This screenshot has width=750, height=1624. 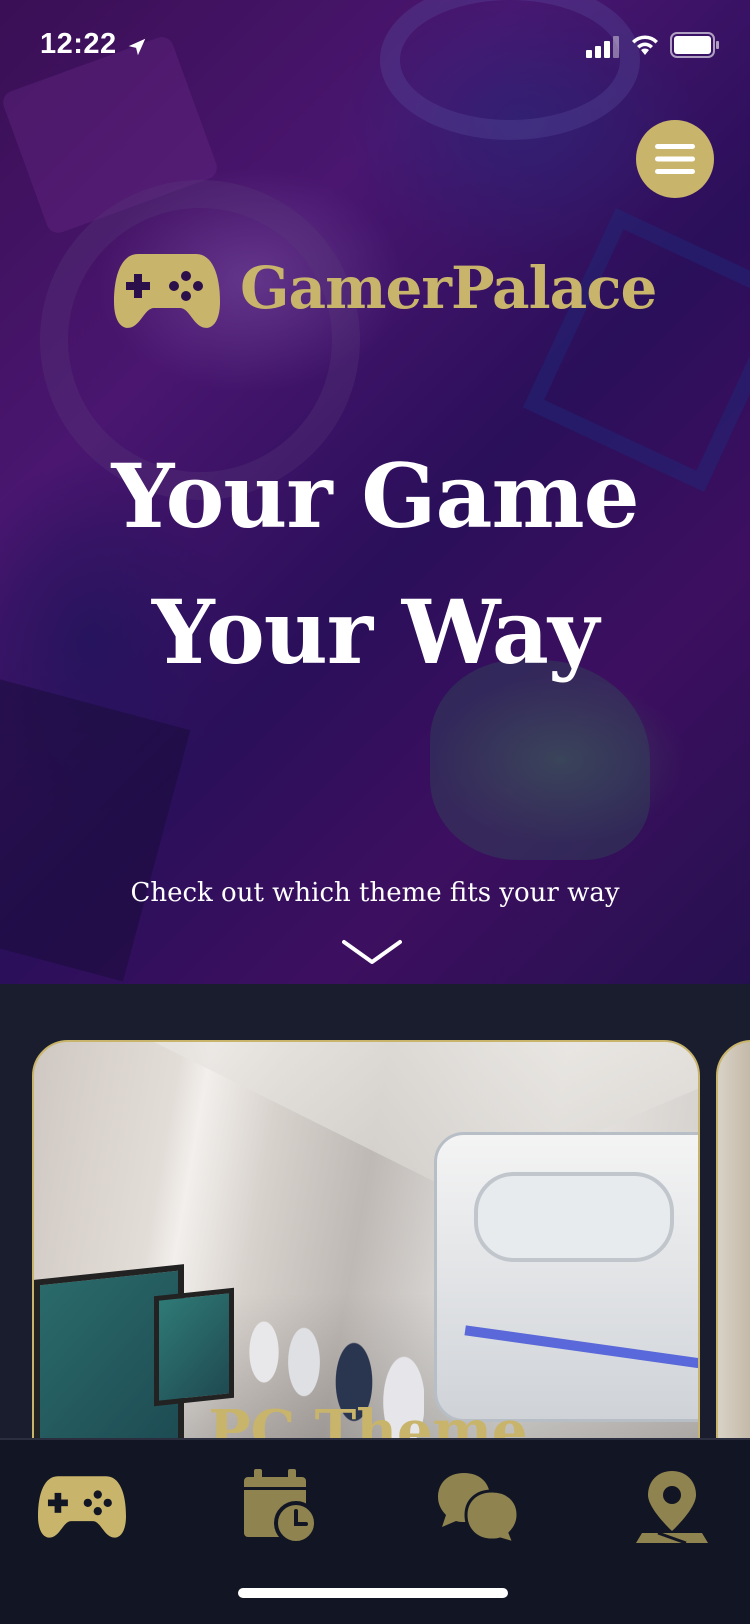 What do you see at coordinates (137, 47) in the screenshot?
I see `location-arrow-icon` at bounding box center [137, 47].